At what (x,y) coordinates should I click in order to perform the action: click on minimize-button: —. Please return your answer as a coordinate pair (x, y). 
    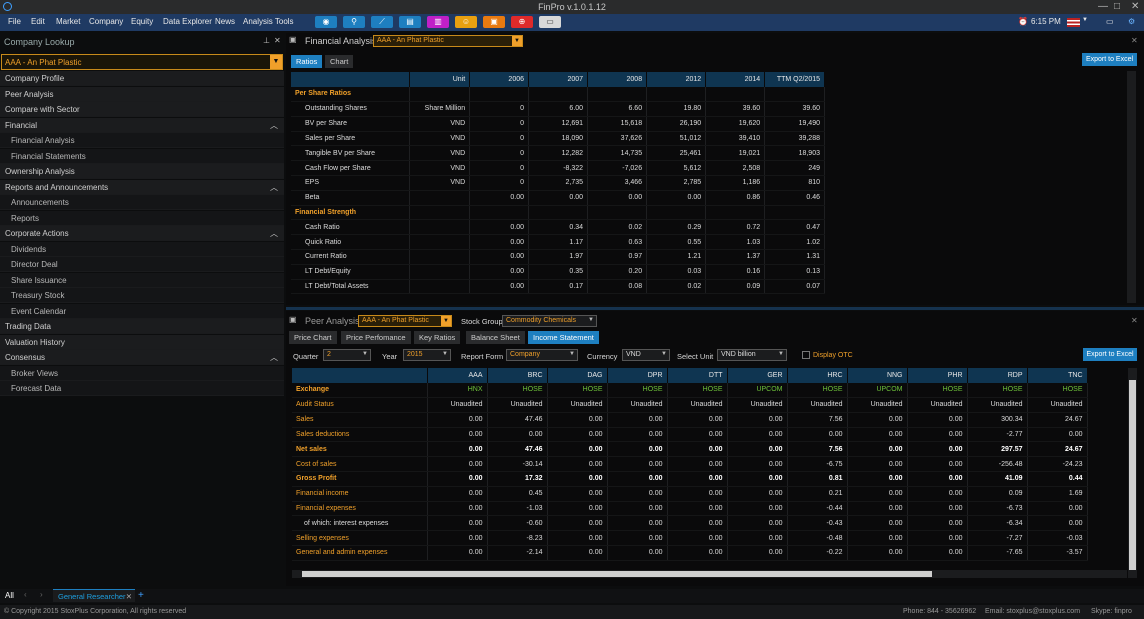
    Looking at the image, I should click on (1103, 6).